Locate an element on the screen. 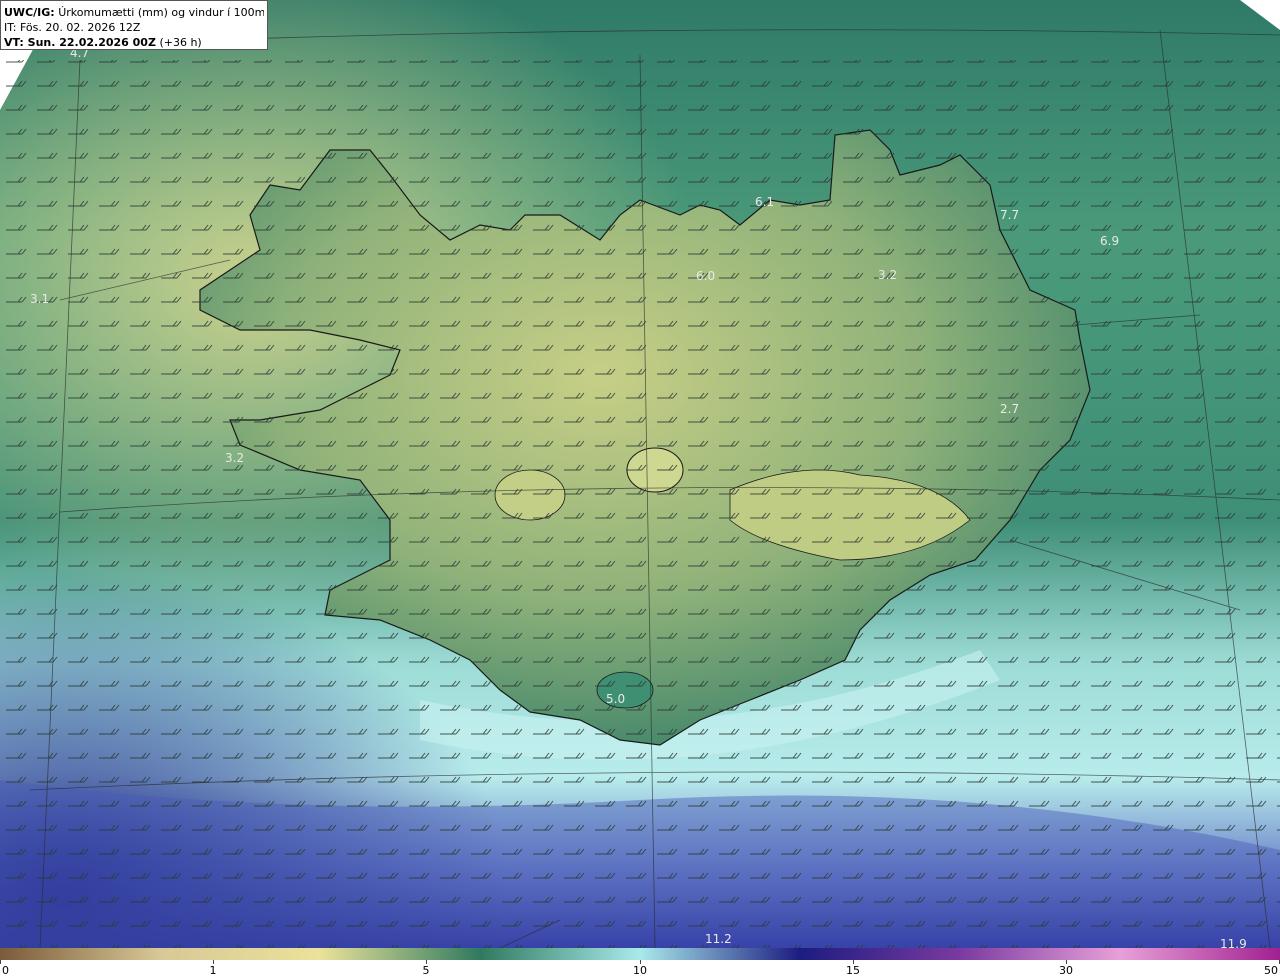  colorbar-tick: 10 is located at coordinates (640, 970).